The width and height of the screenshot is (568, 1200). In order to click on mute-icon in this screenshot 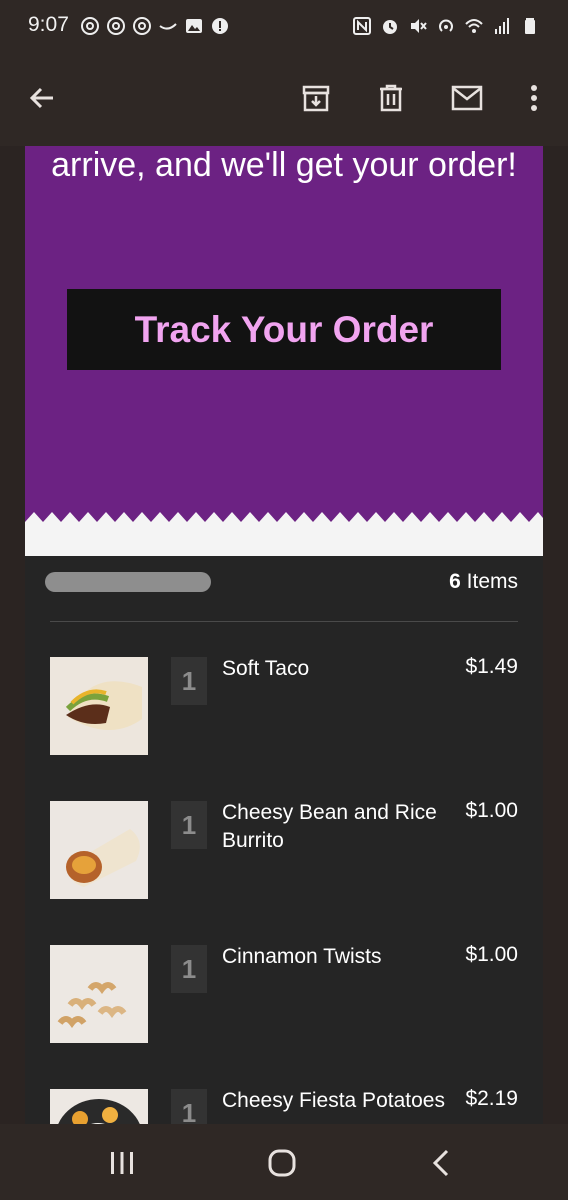, I will do `click(419, 26)`.